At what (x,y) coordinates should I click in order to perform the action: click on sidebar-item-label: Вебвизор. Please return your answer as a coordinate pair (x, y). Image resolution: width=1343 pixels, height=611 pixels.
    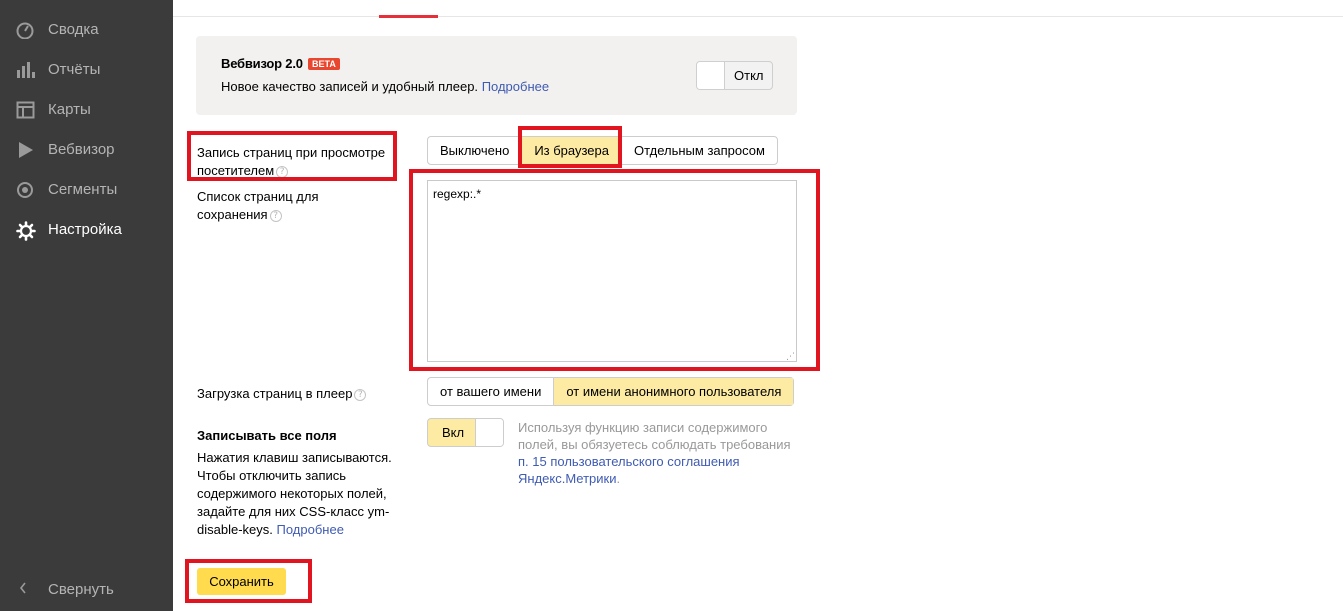
    Looking at the image, I should click on (81, 149).